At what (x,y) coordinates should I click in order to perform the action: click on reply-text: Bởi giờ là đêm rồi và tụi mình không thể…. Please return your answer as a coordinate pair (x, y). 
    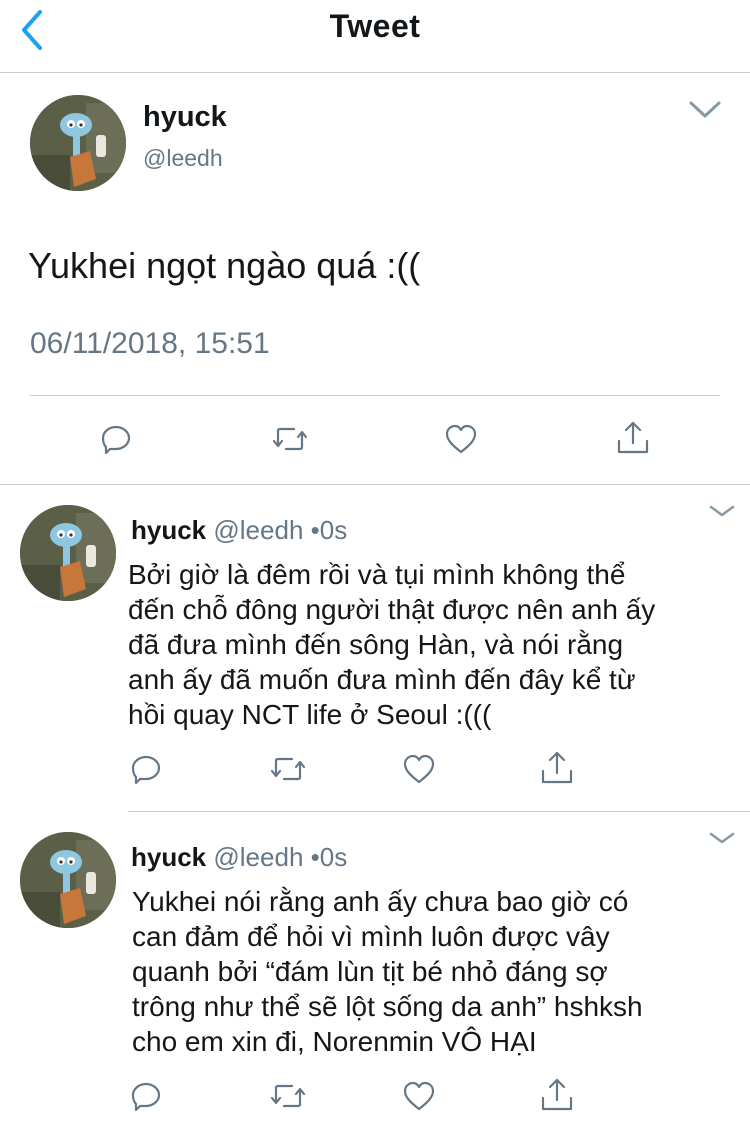
    Looking at the image, I should click on (392, 644).